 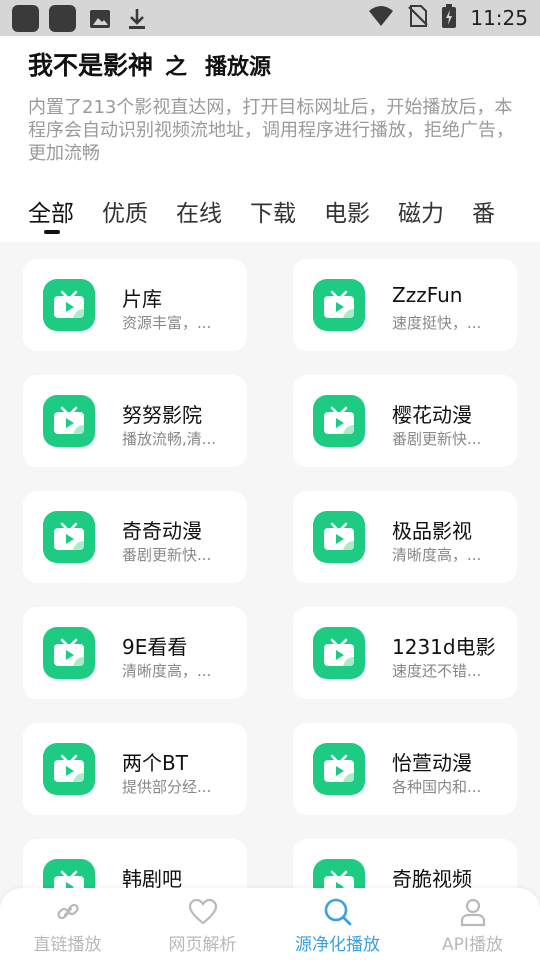 What do you see at coordinates (238, 67) in the screenshot?
I see `title-sub: 播放源` at bounding box center [238, 67].